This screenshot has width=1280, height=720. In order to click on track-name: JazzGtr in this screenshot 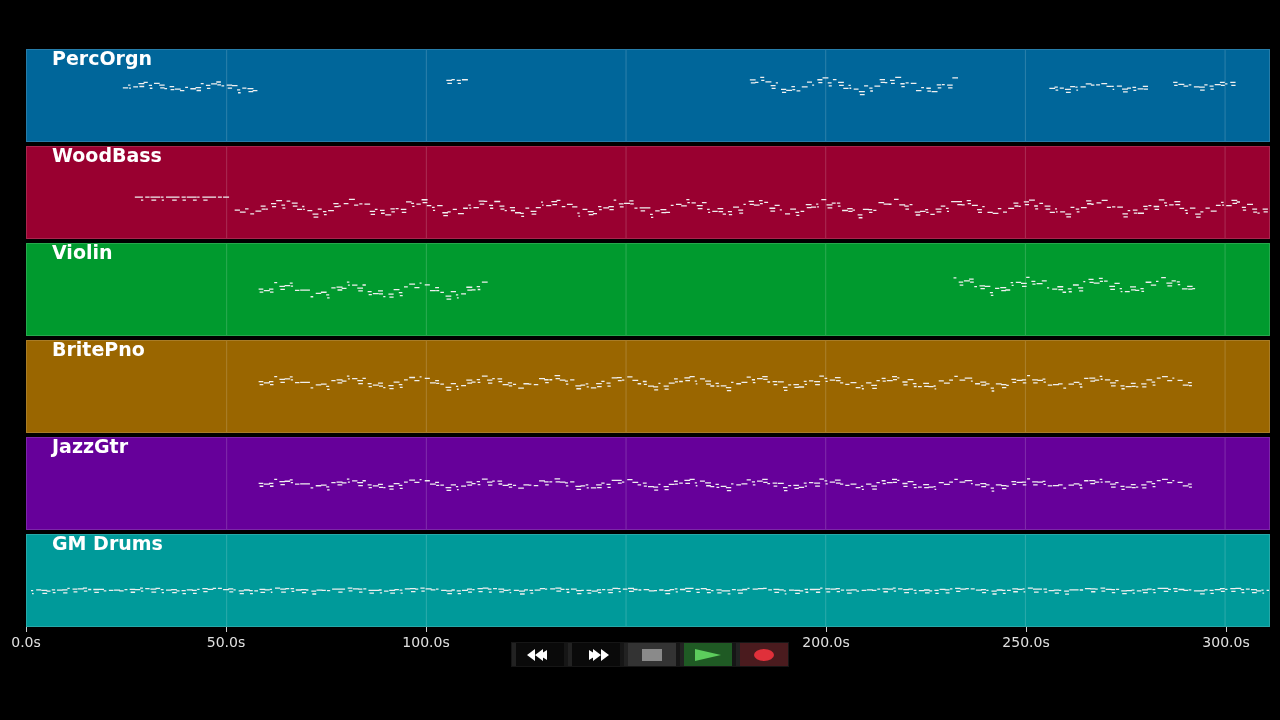, I will do `click(90, 446)`.